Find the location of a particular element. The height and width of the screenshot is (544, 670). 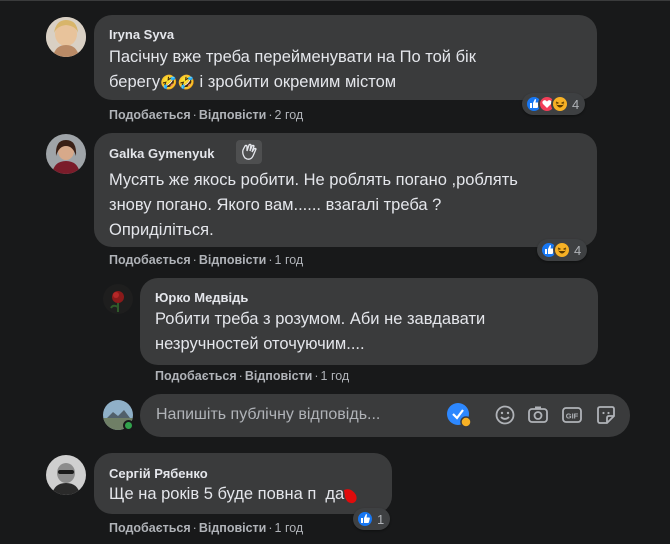

online-status-dot is located at coordinates (128, 425).